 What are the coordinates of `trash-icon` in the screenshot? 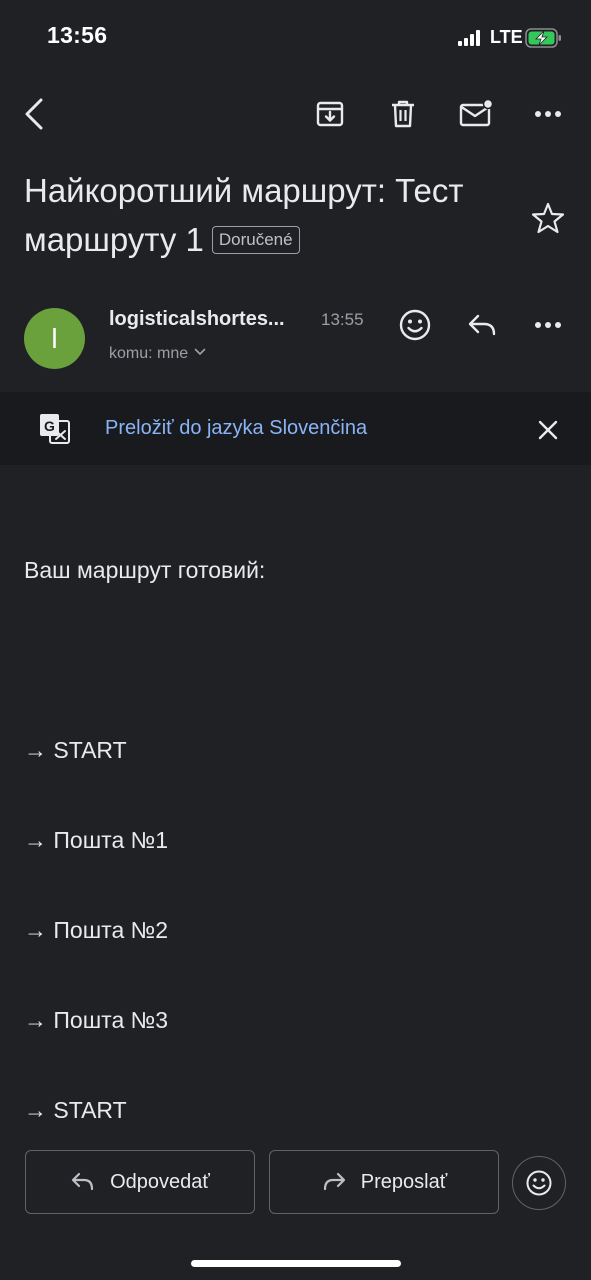 It's located at (403, 114).